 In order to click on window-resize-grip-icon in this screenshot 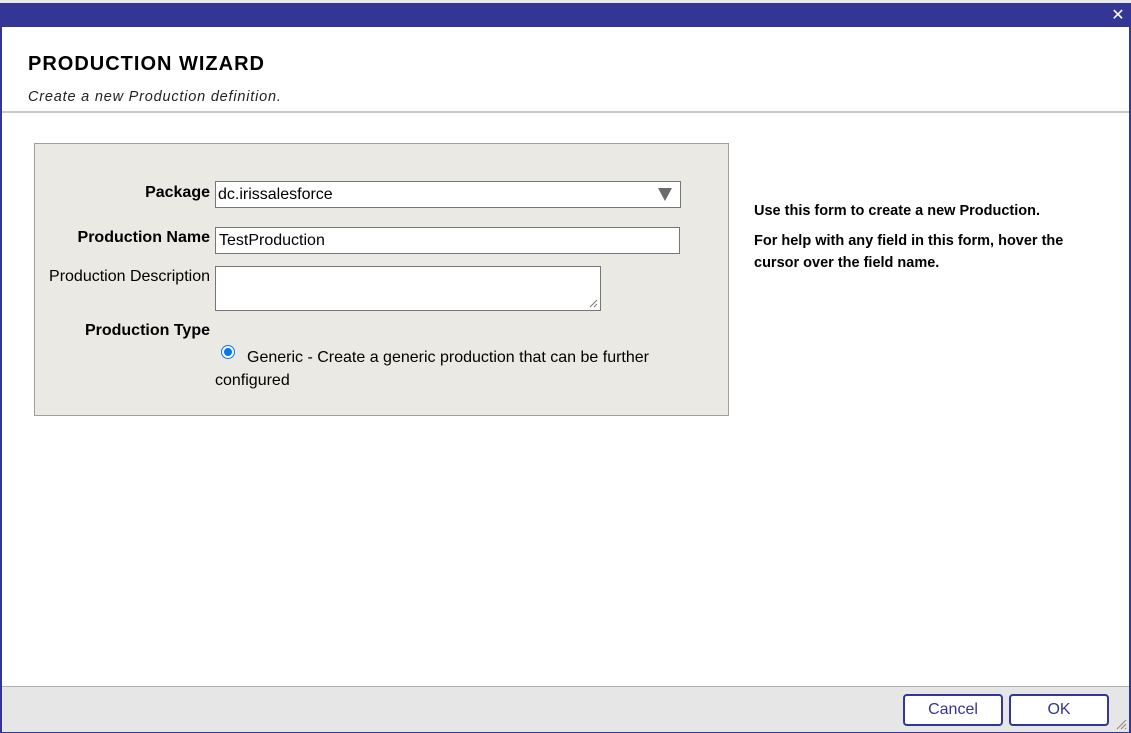, I will do `click(1121, 724)`.